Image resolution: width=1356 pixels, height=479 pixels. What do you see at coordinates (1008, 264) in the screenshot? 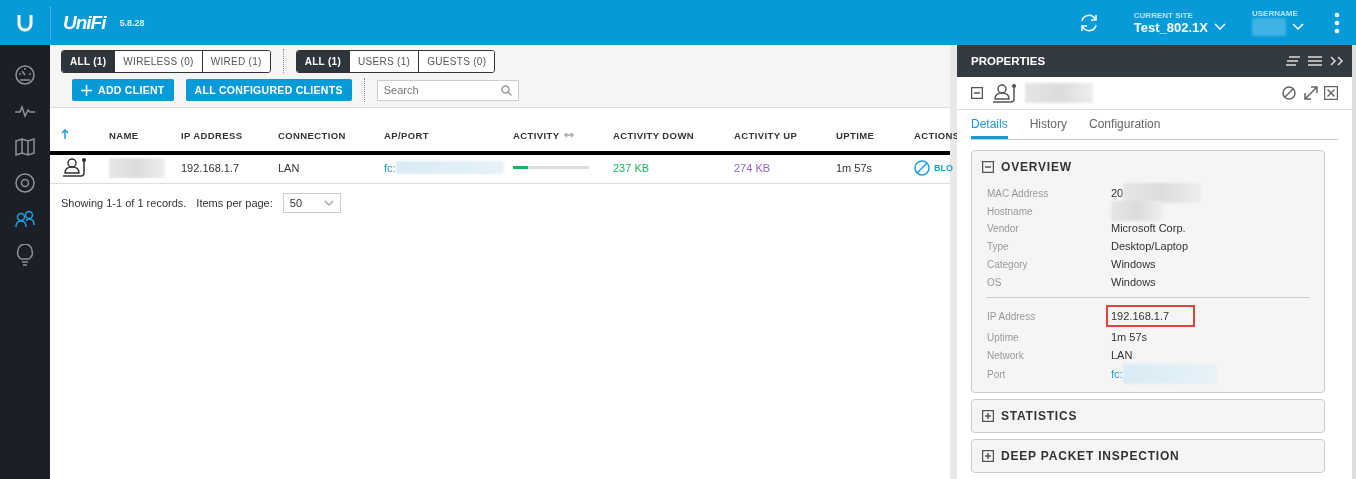
I see `field-label: Category` at bounding box center [1008, 264].